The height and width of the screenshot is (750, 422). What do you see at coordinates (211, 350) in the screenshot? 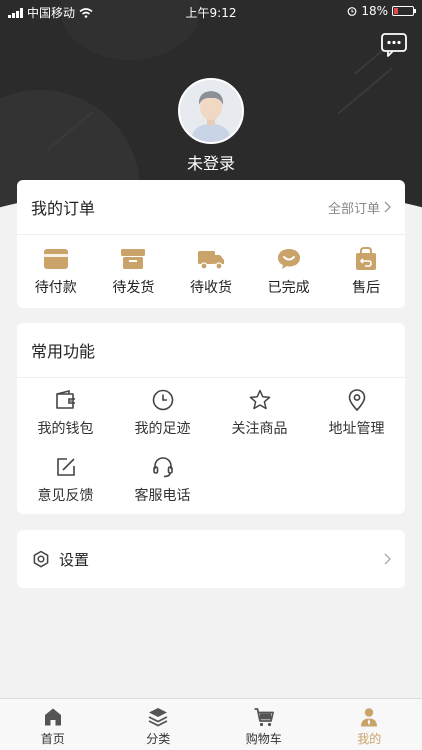
I see `functions-card-header: 常用功能` at bounding box center [211, 350].